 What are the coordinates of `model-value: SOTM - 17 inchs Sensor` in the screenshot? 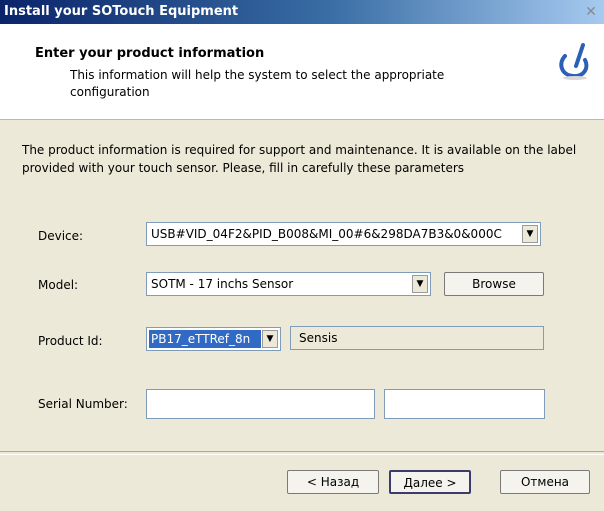 It's located at (222, 284).